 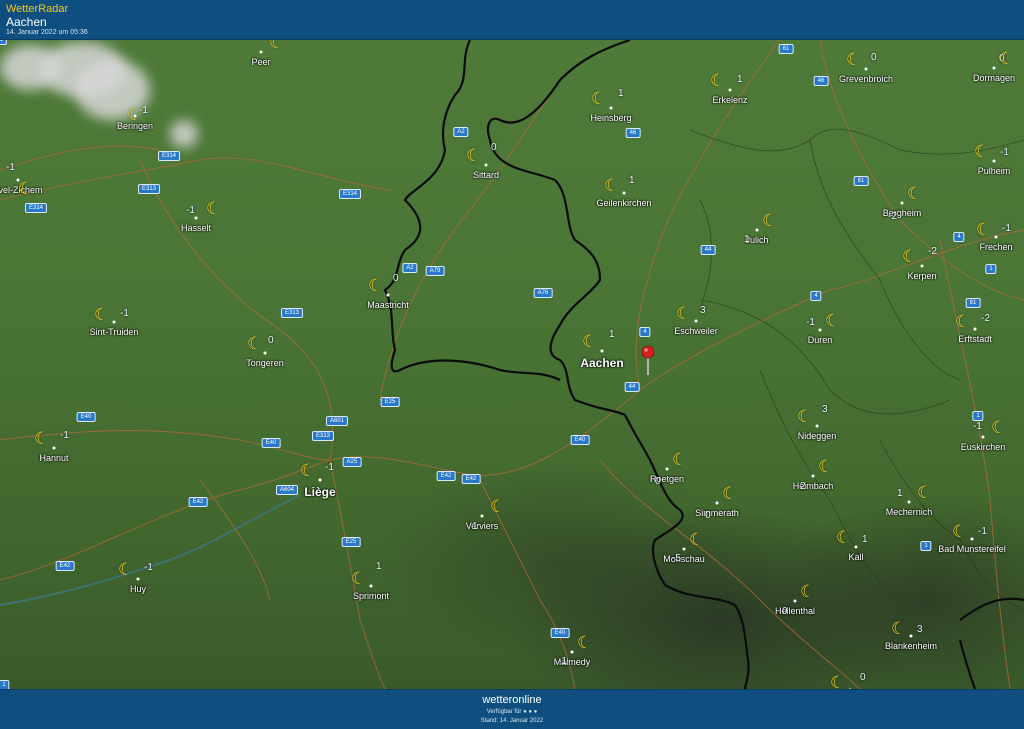 What do you see at coordinates (319, 492) in the screenshot?
I see `city-label: Liège` at bounding box center [319, 492].